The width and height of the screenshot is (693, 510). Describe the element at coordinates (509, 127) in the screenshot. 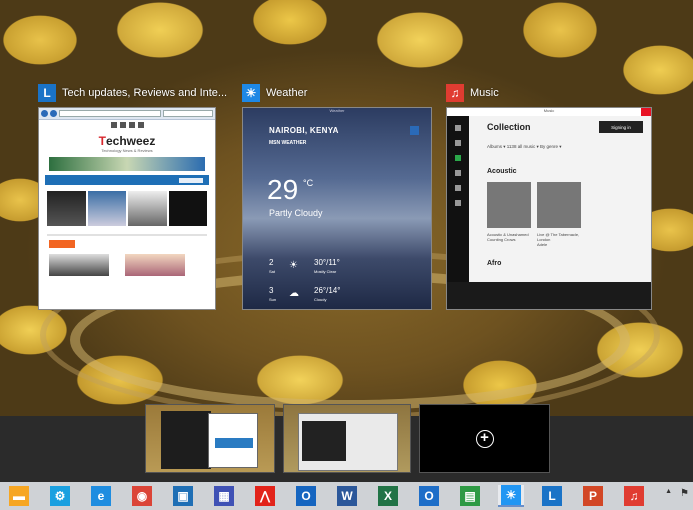

I see `collection-heading: Collection` at that location.